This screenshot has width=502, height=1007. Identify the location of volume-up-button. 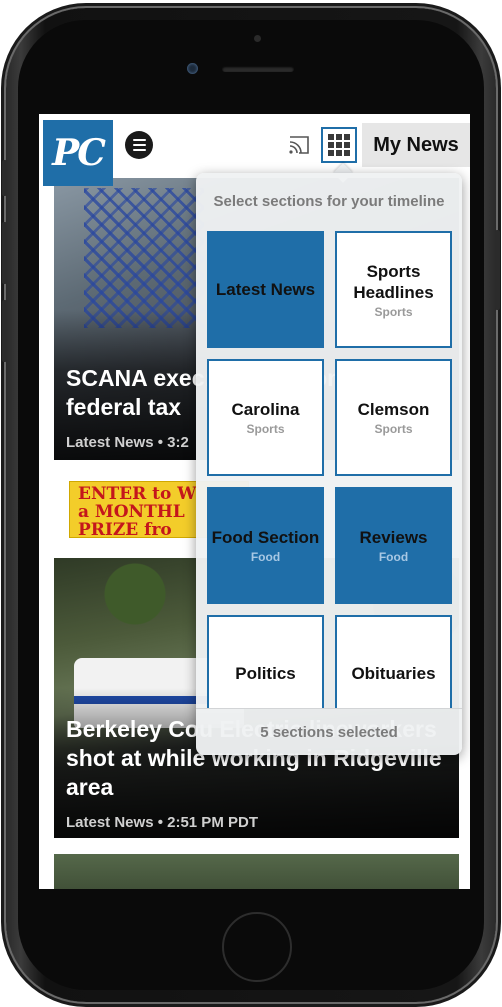
(4, 253).